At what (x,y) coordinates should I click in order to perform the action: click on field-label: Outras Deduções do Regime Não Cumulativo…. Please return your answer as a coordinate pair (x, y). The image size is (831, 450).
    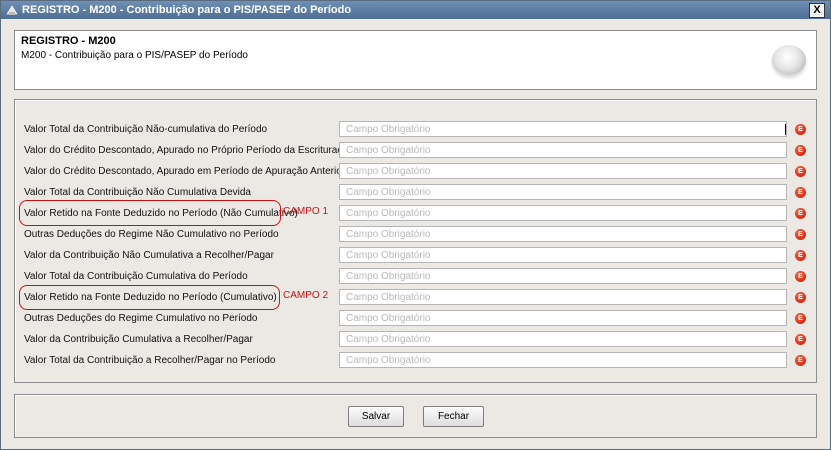
    Looking at the image, I should click on (151, 234).